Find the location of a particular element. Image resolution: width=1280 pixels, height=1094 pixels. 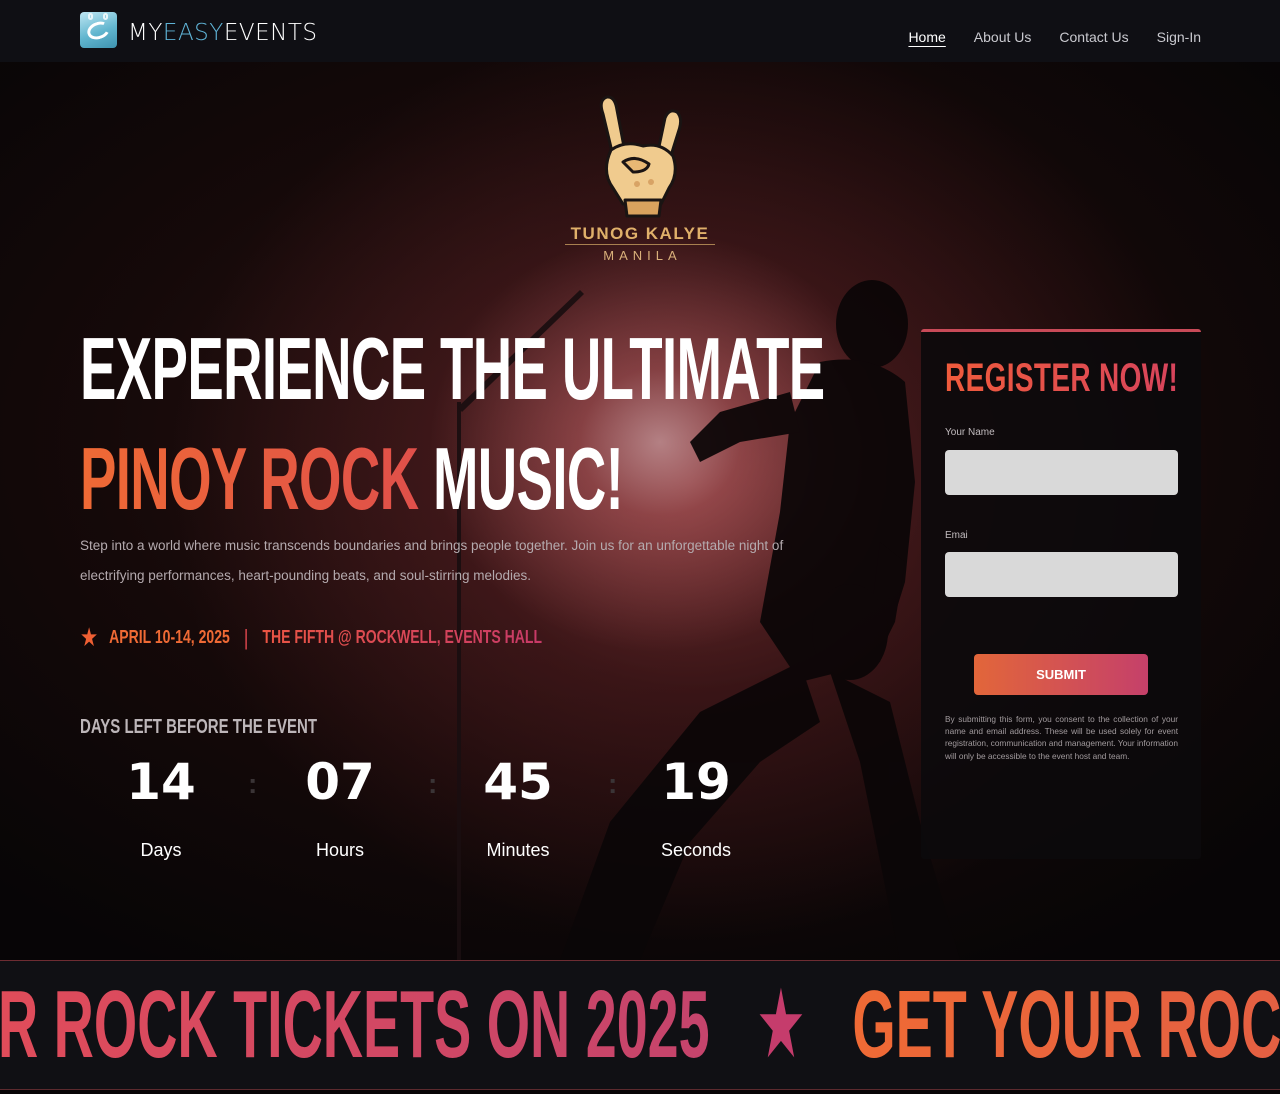

marquee-text: GET YOUR ROCK T is located at coordinates (1066, 1024).